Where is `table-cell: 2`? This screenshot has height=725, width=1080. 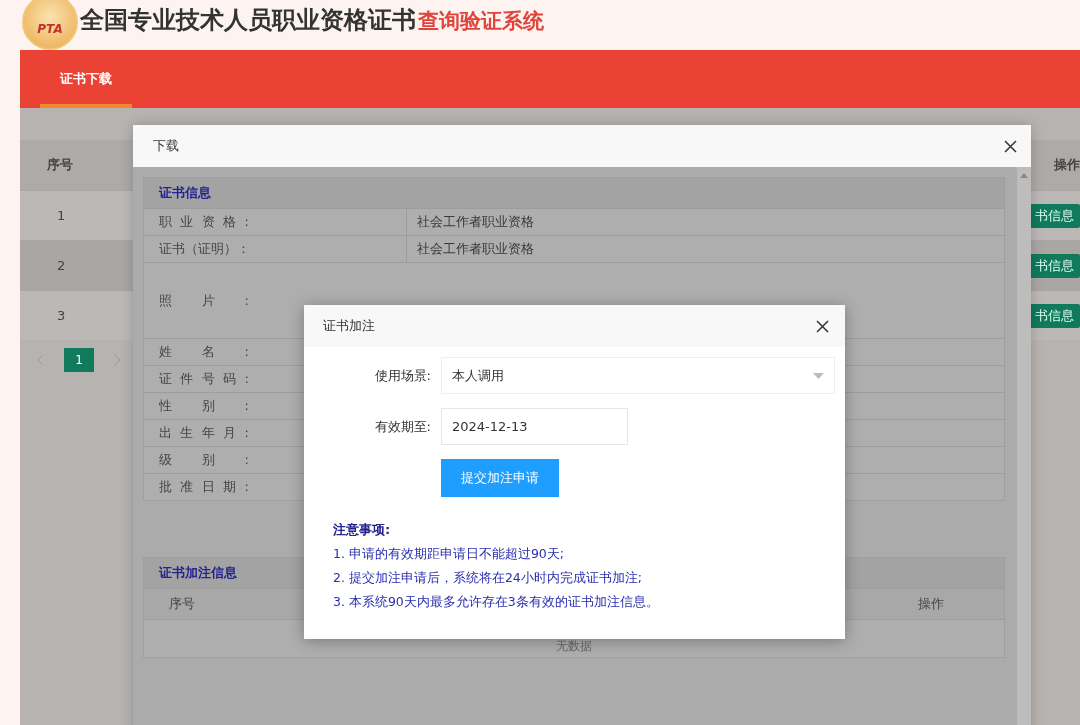 table-cell: 2 is located at coordinates (61, 265).